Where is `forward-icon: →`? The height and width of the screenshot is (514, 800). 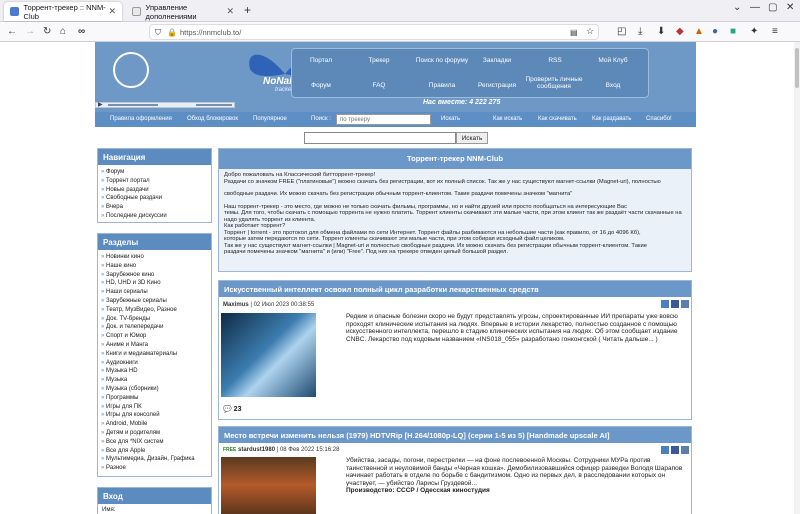 forward-icon: → is located at coordinates (30, 31).